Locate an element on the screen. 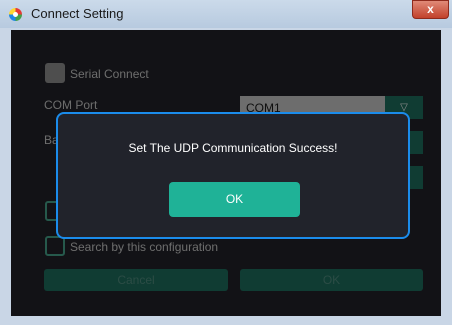 The width and height of the screenshot is (452, 325). app-icon is located at coordinates (15, 14).